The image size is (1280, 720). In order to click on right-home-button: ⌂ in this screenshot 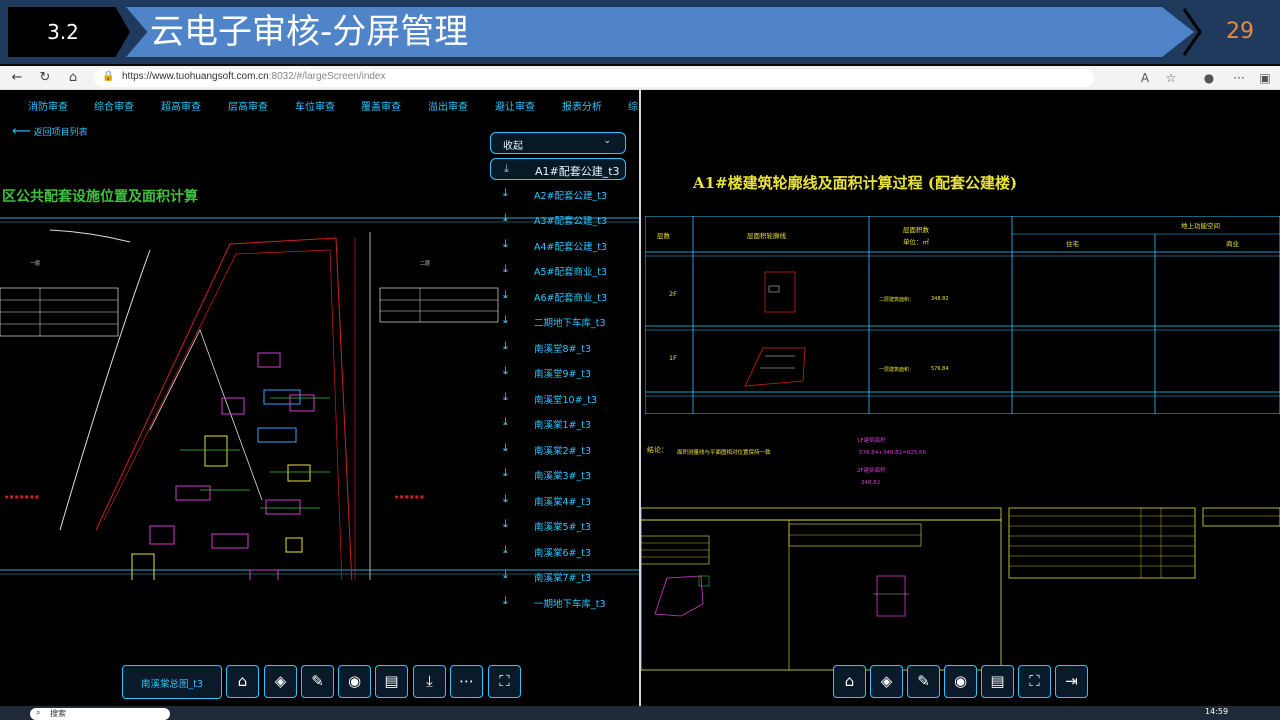, I will do `click(849, 681)`.